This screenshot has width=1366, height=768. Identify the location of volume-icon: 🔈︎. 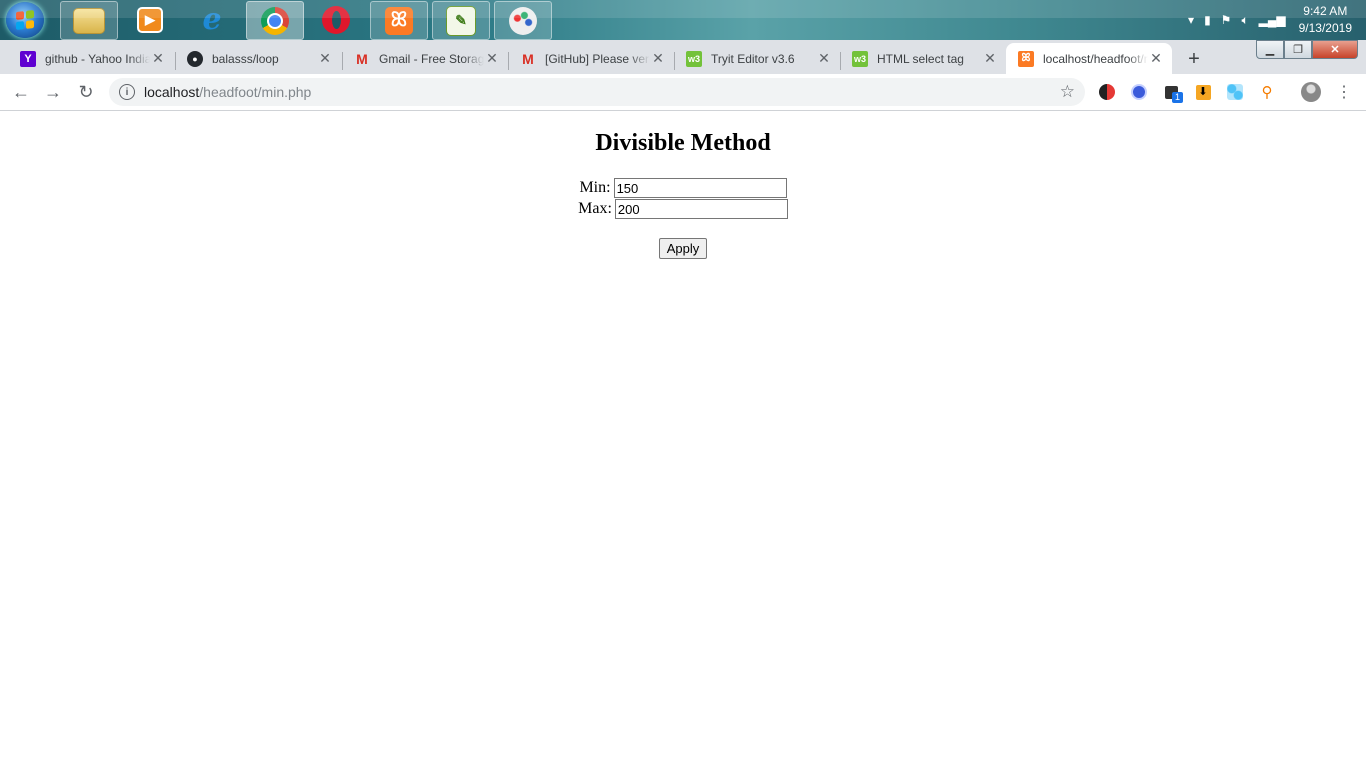
(1244, 20).